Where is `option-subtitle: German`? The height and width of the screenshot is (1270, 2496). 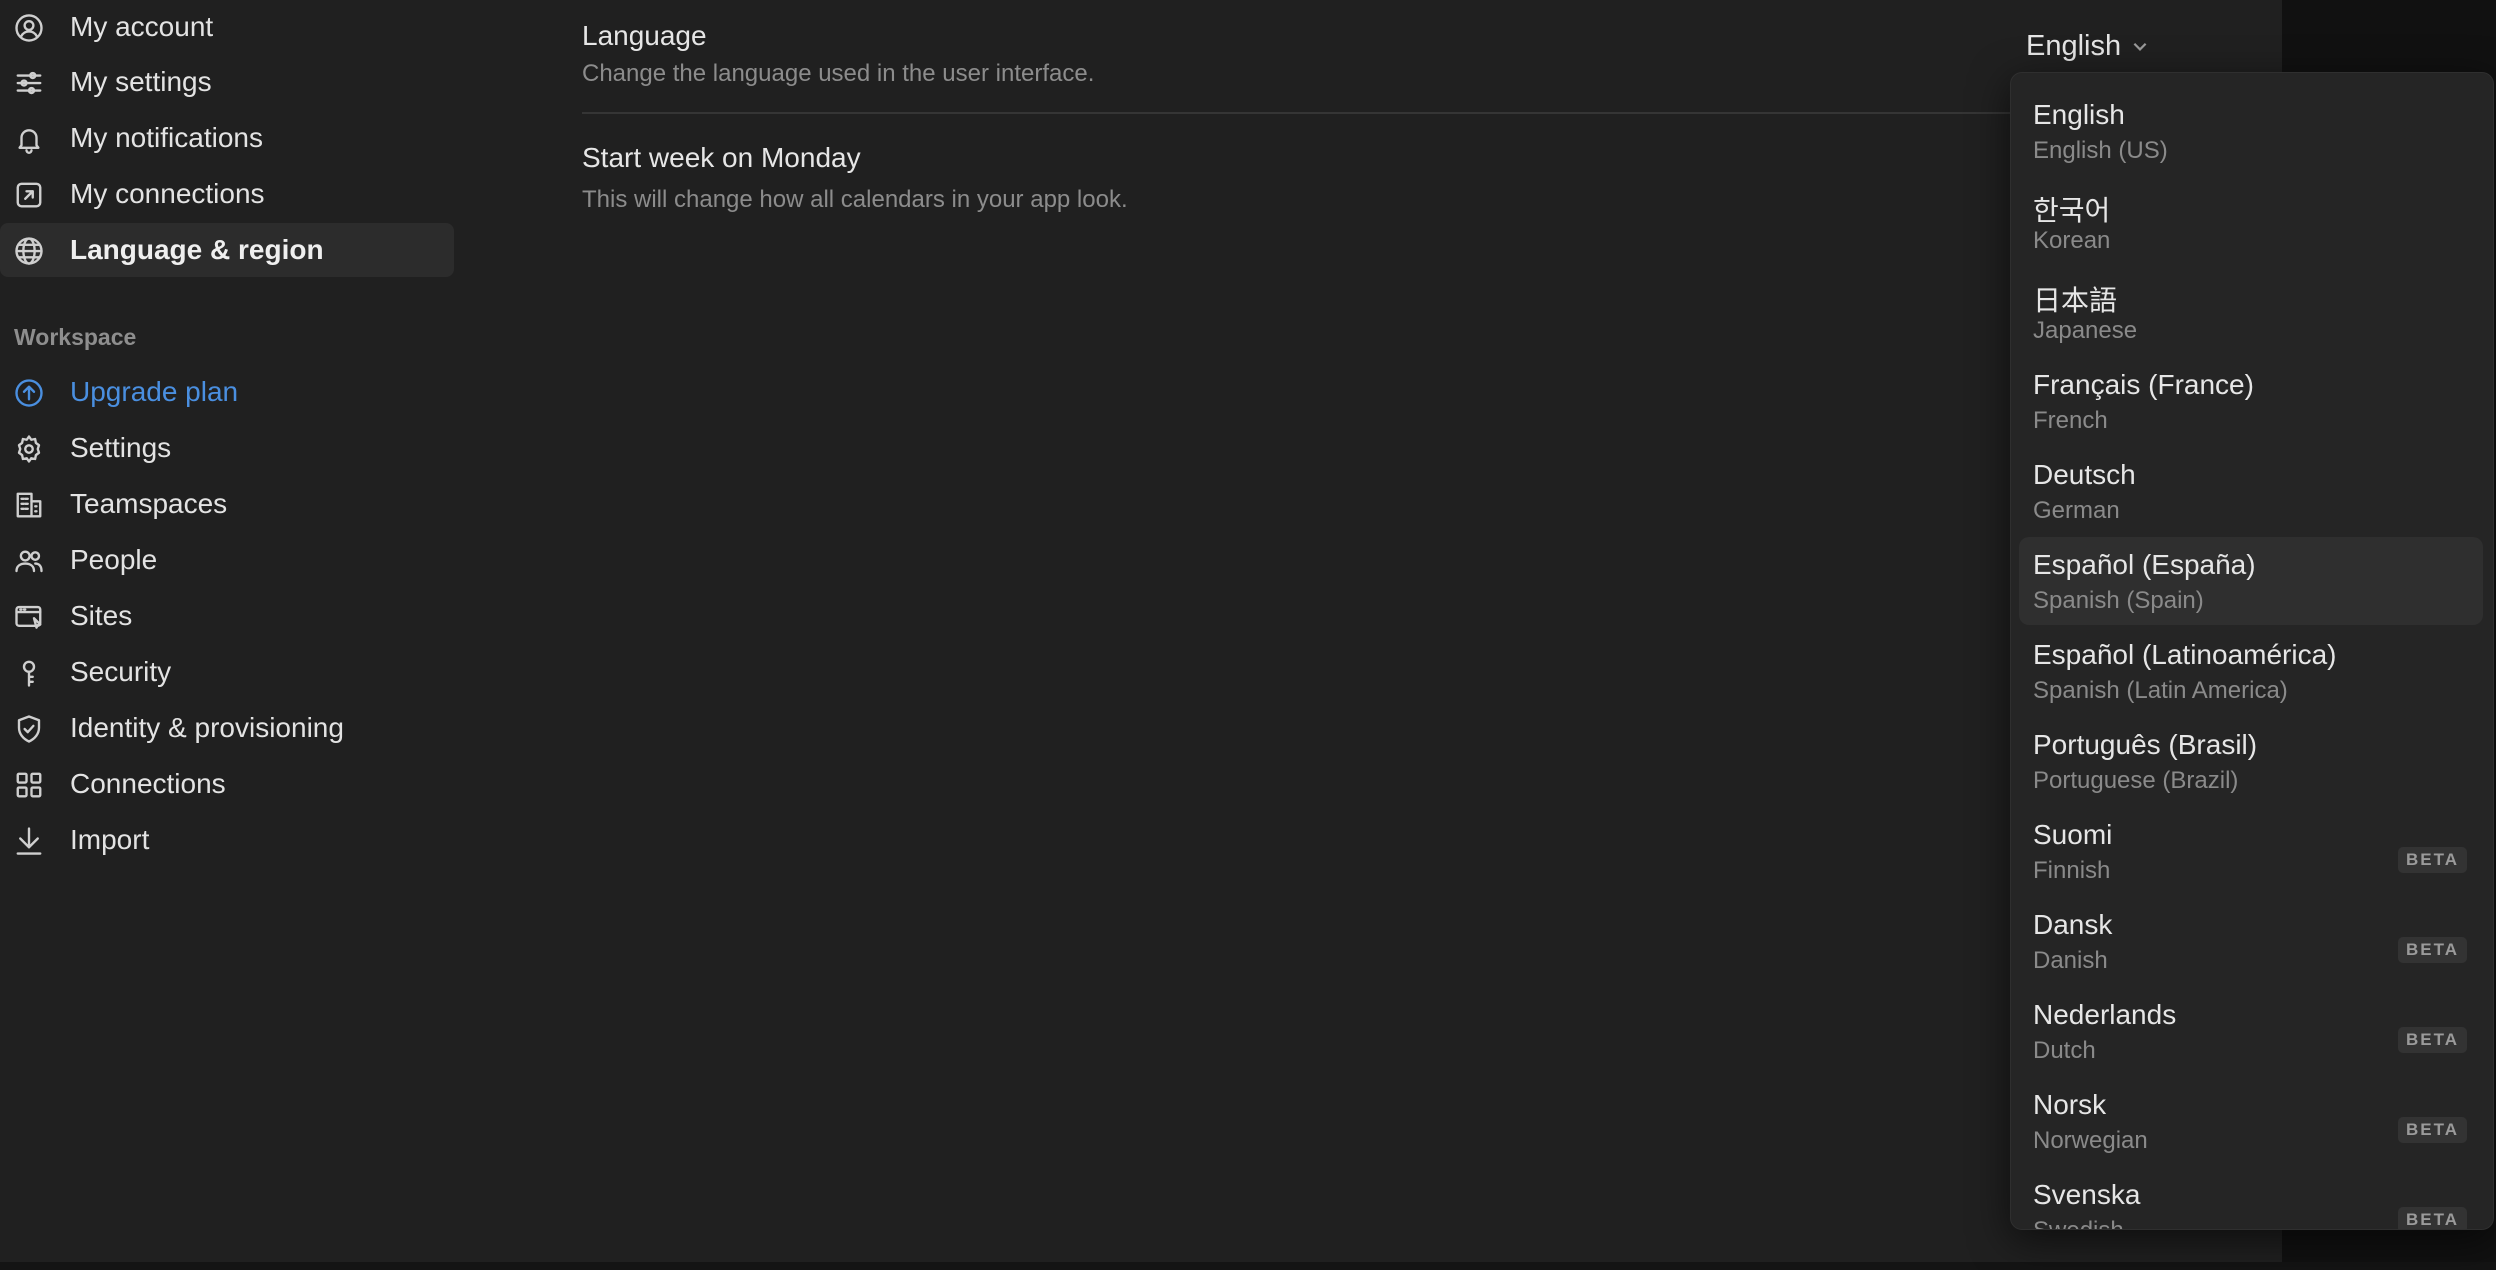 option-subtitle: German is located at coordinates (2076, 510).